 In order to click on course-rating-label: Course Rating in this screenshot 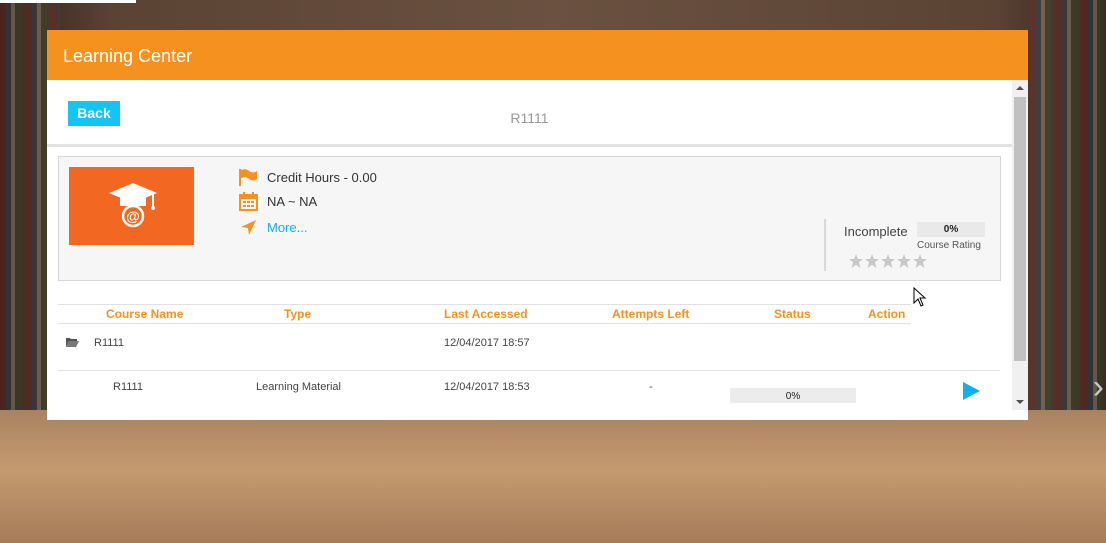, I will do `click(949, 245)`.